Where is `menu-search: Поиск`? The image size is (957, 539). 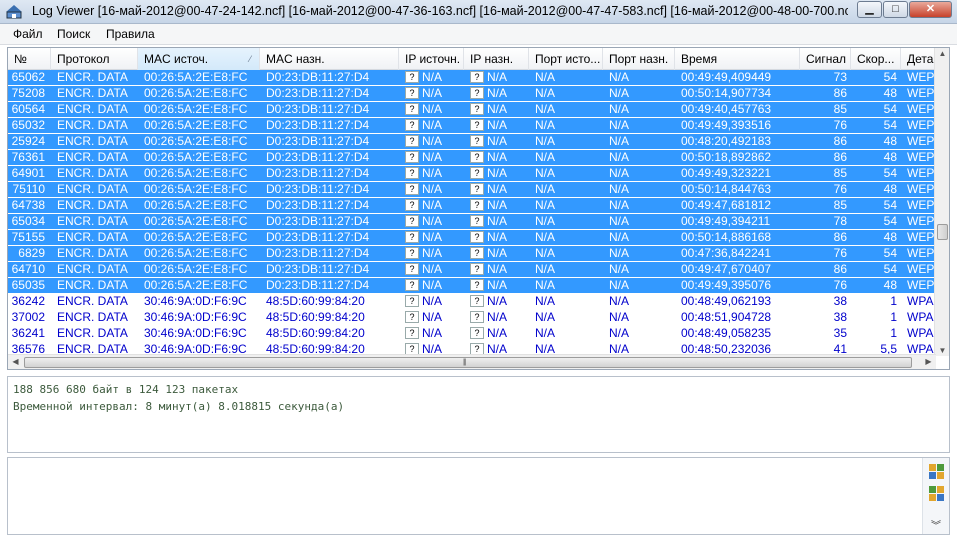
menu-search: Поиск is located at coordinates (73, 34).